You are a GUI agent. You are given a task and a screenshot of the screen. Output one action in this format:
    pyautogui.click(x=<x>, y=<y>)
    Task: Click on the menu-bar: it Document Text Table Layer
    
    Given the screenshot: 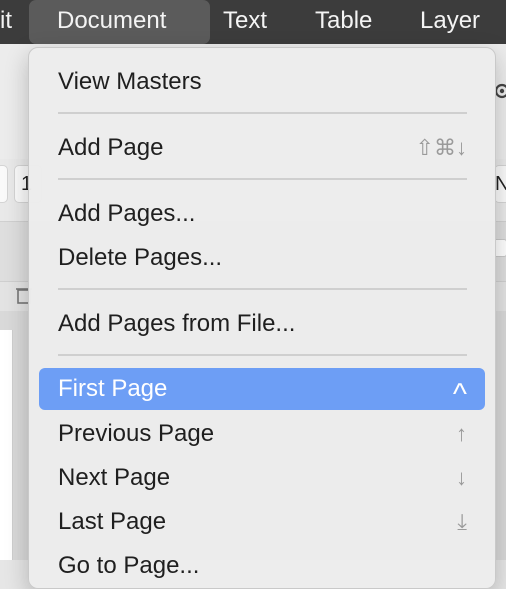 What is the action you would take?
    pyautogui.click(x=253, y=22)
    